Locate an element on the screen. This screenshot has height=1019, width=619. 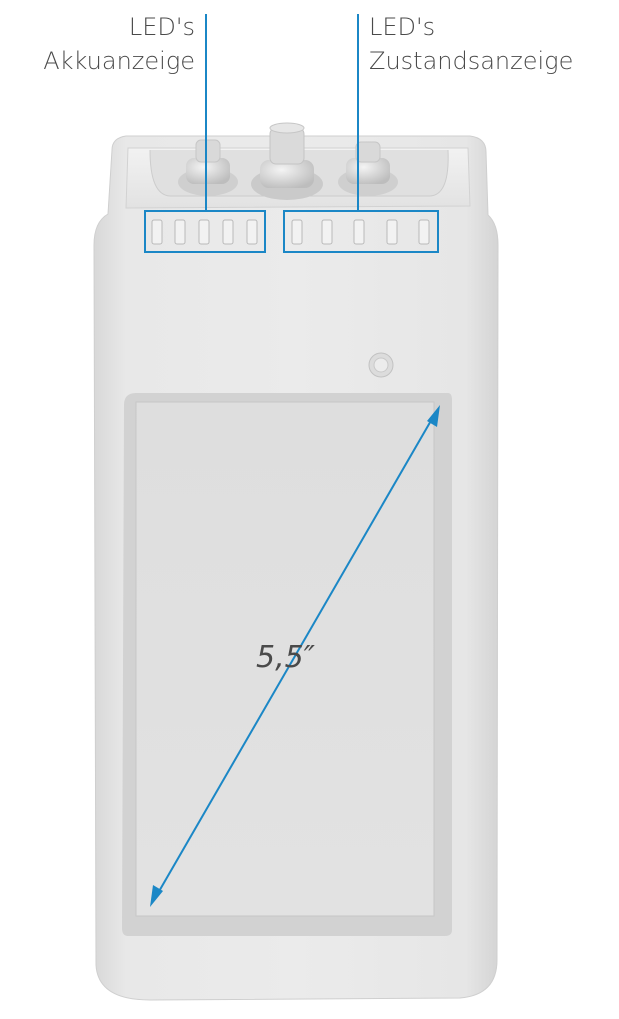
screen-diagonal-label: 5,5″ is located at coordinates (285, 657).